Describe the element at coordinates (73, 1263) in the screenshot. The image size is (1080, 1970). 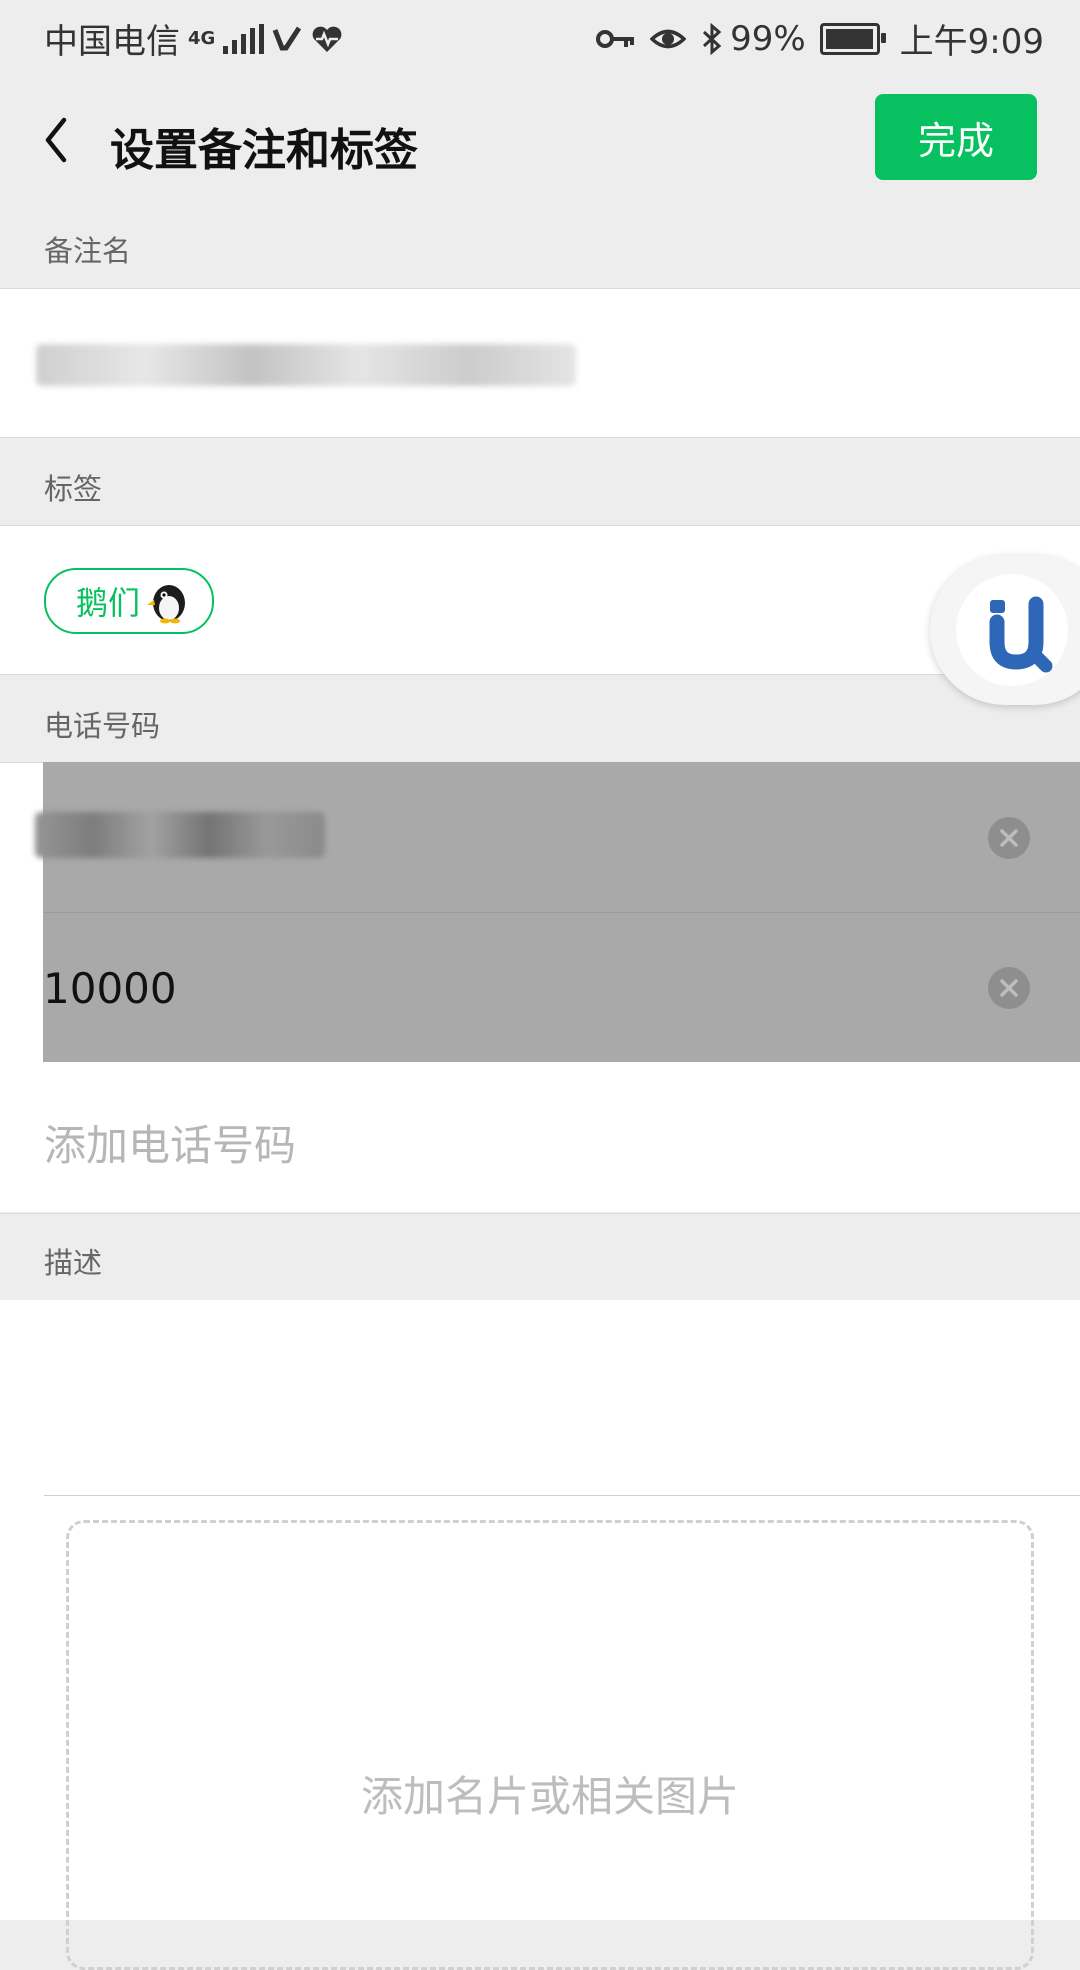
I see `description-section-label: 描述` at that location.